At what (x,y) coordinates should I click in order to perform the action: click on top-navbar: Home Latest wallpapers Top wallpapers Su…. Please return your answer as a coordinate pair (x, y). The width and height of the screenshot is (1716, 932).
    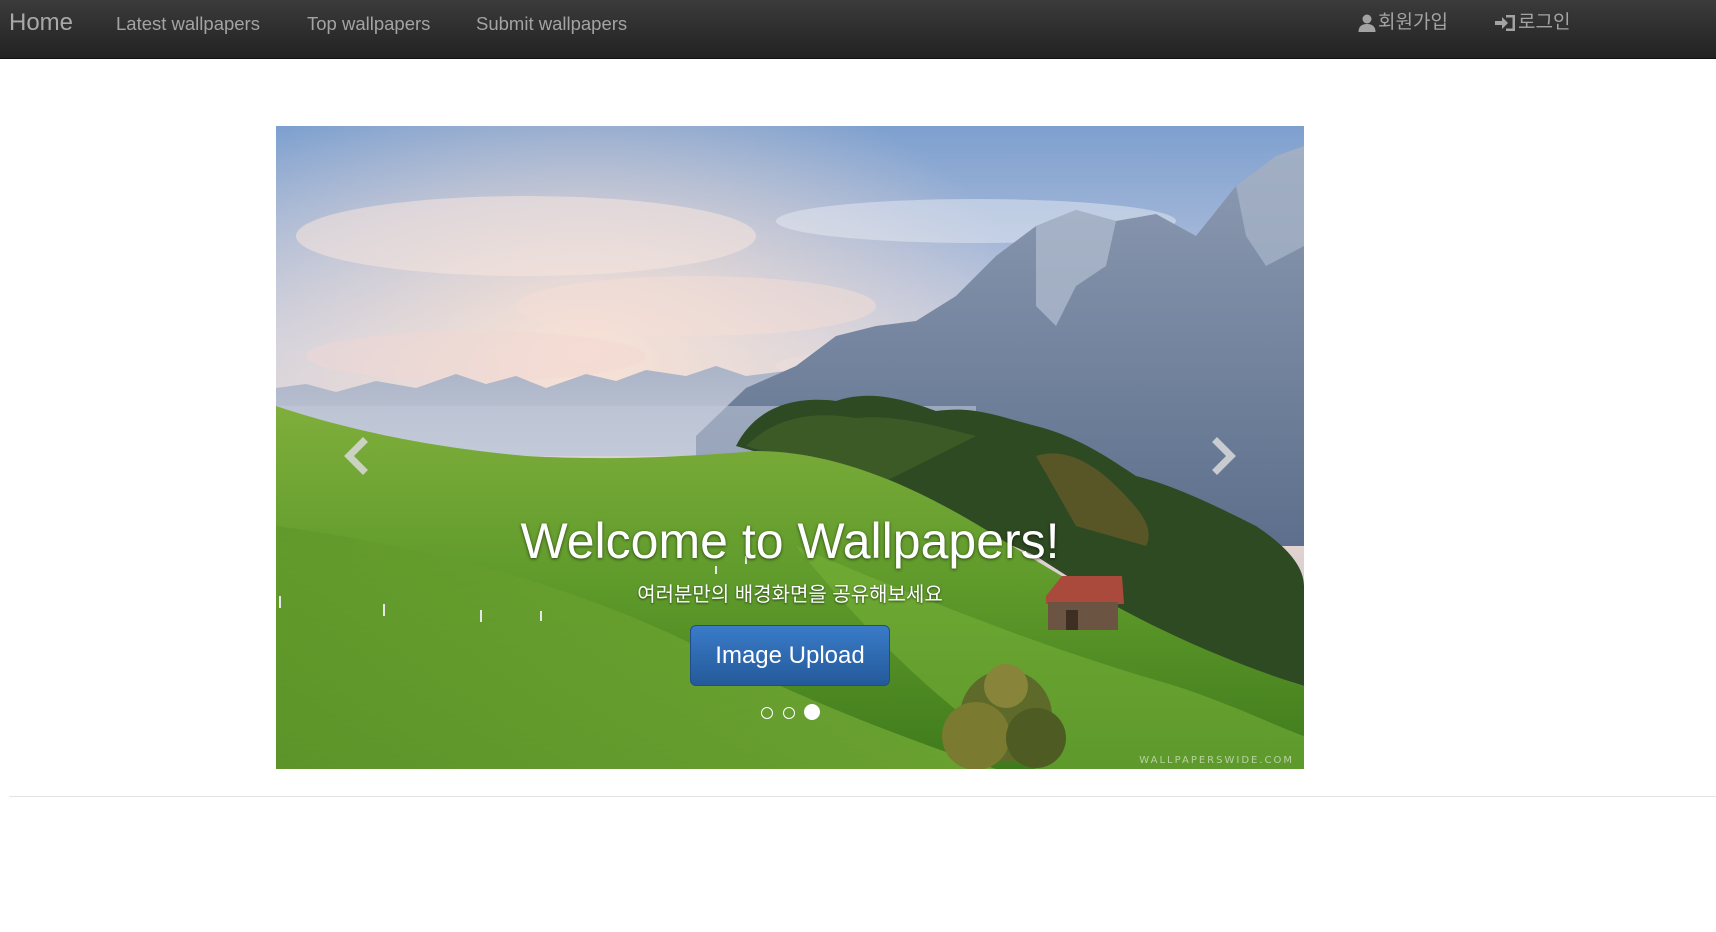
    Looking at the image, I should click on (858, 29).